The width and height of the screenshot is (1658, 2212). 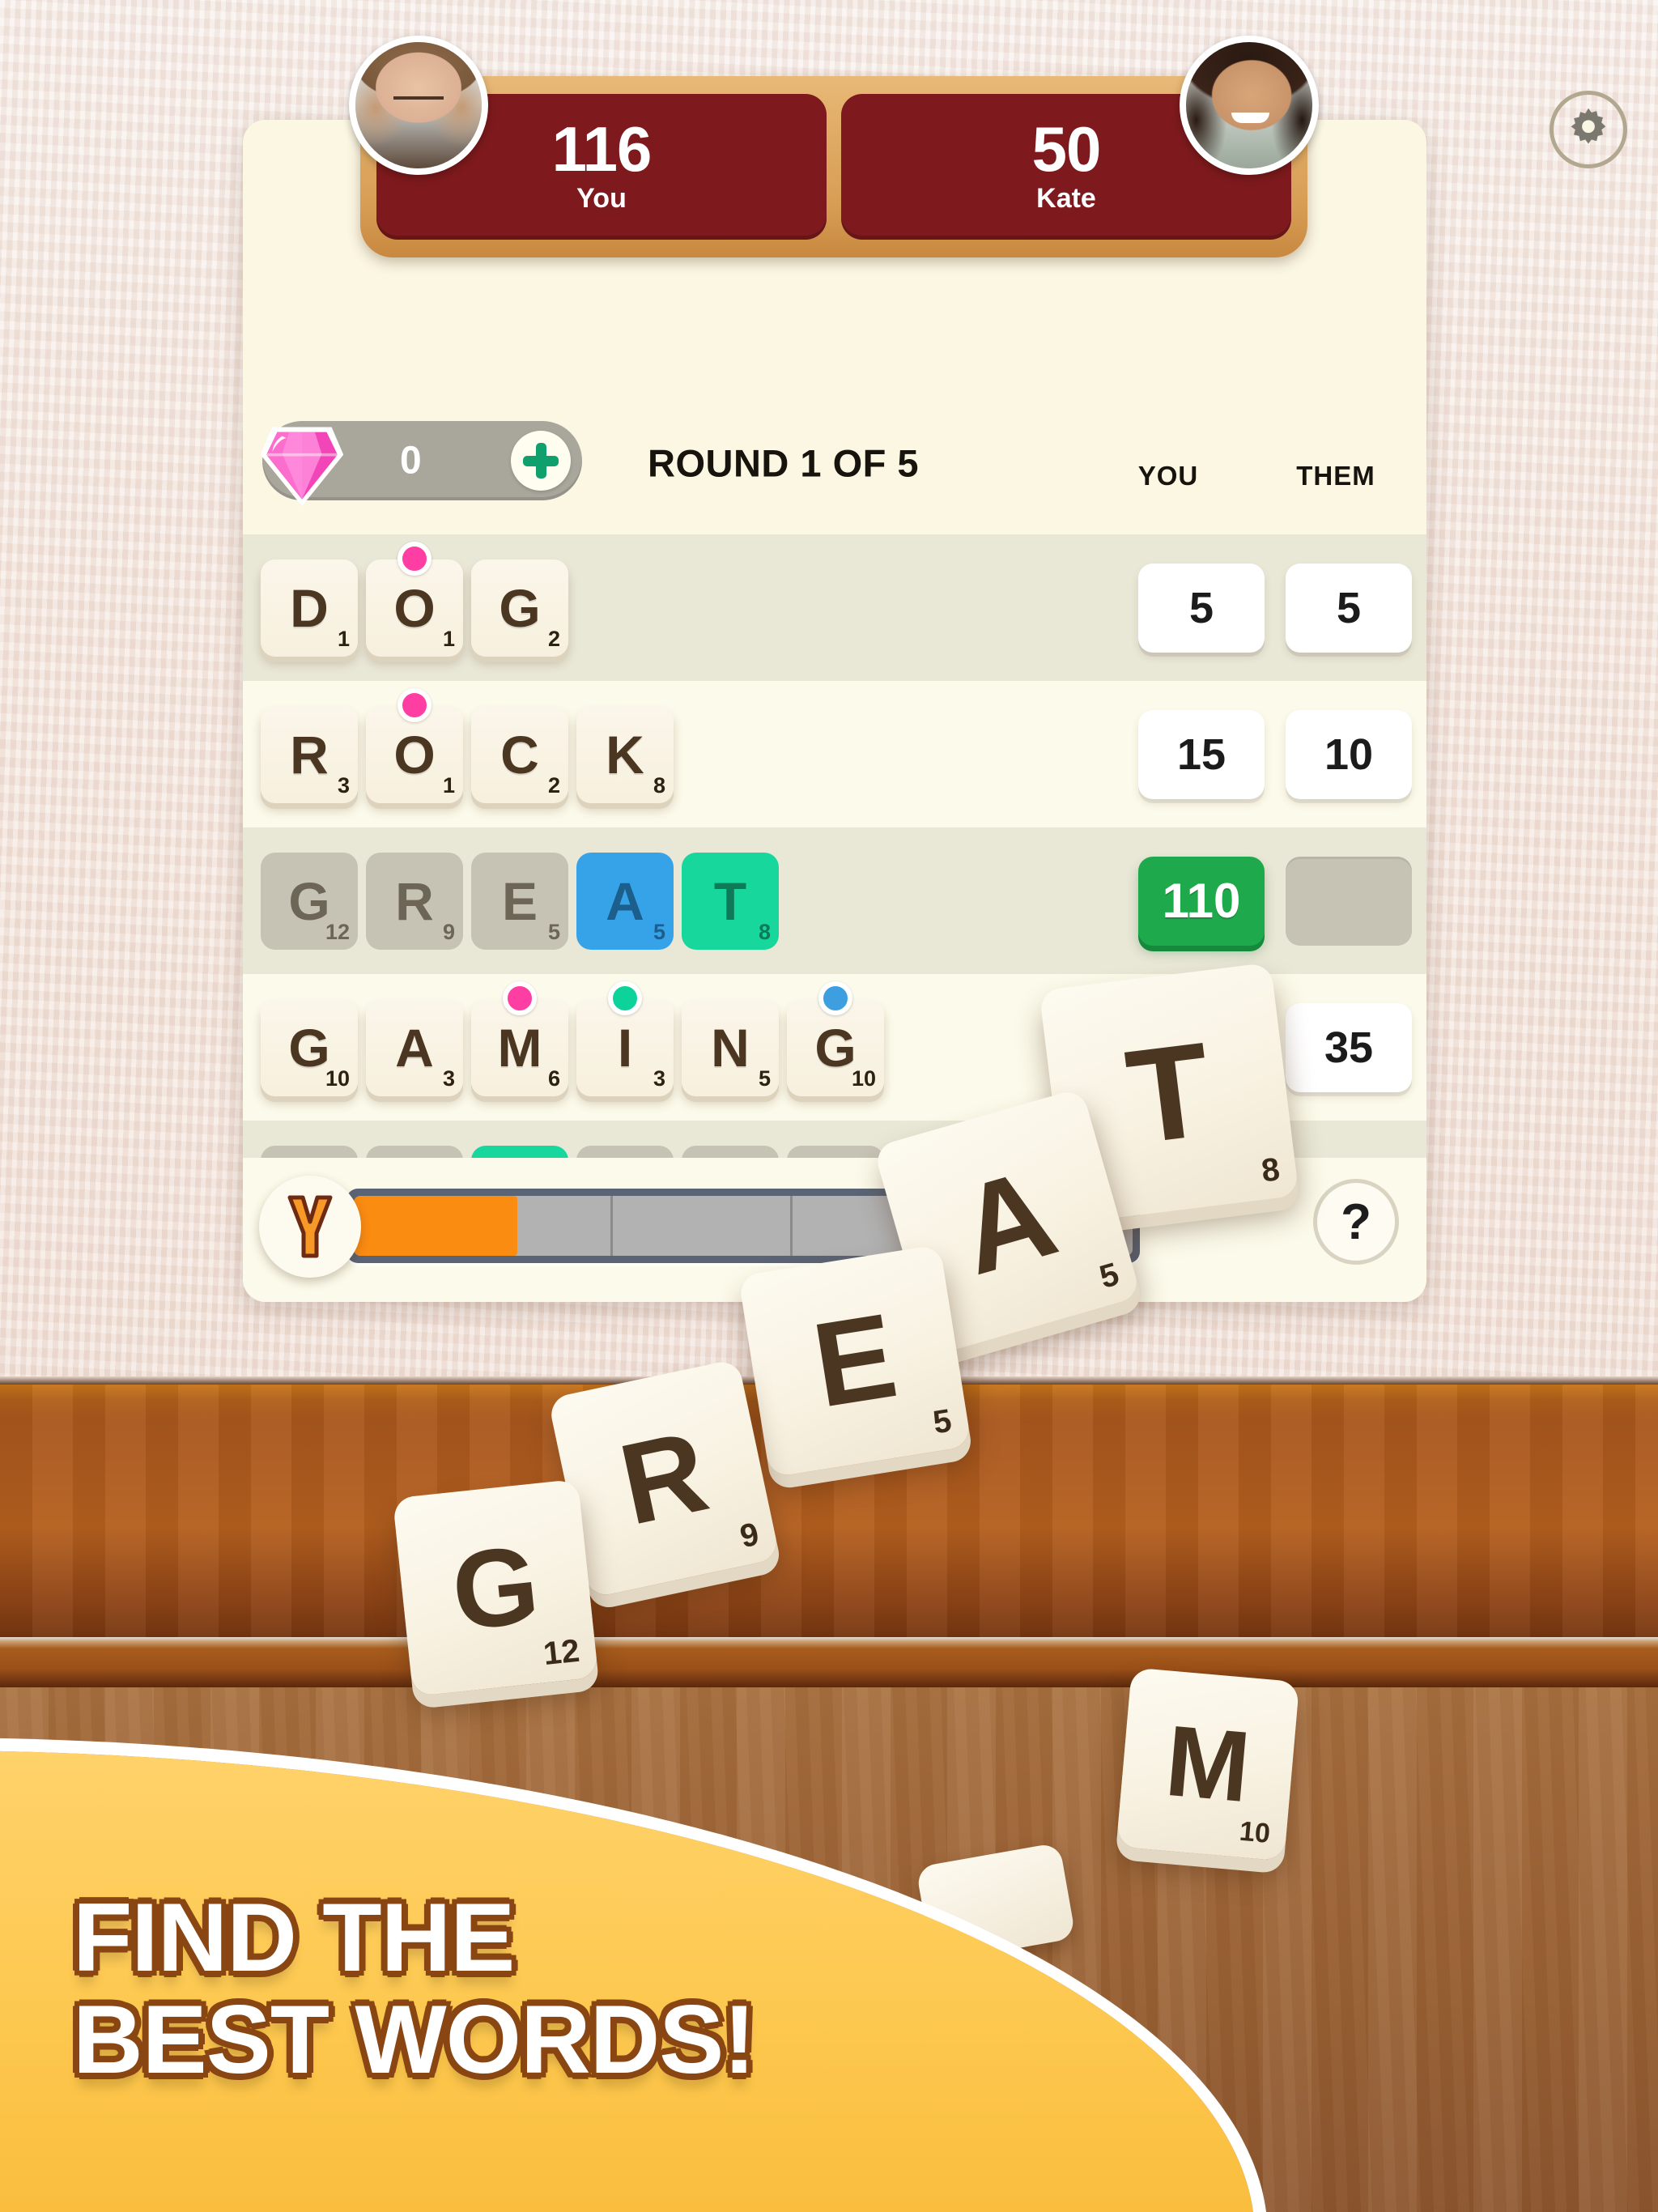 I want to click on score-them-empty, so click(x=1349, y=901).